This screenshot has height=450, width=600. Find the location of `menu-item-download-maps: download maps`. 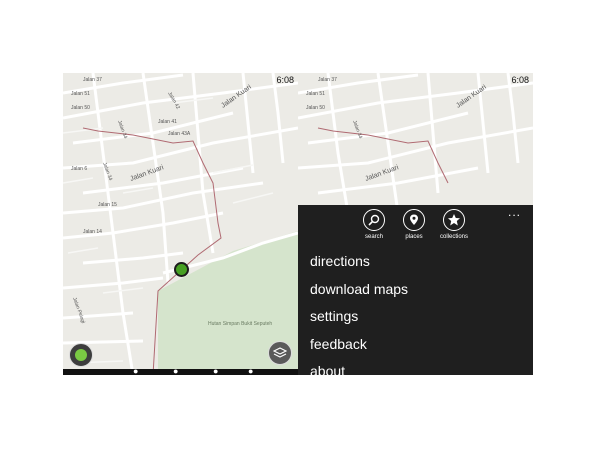

menu-item-download-maps: download maps is located at coordinates (359, 290).